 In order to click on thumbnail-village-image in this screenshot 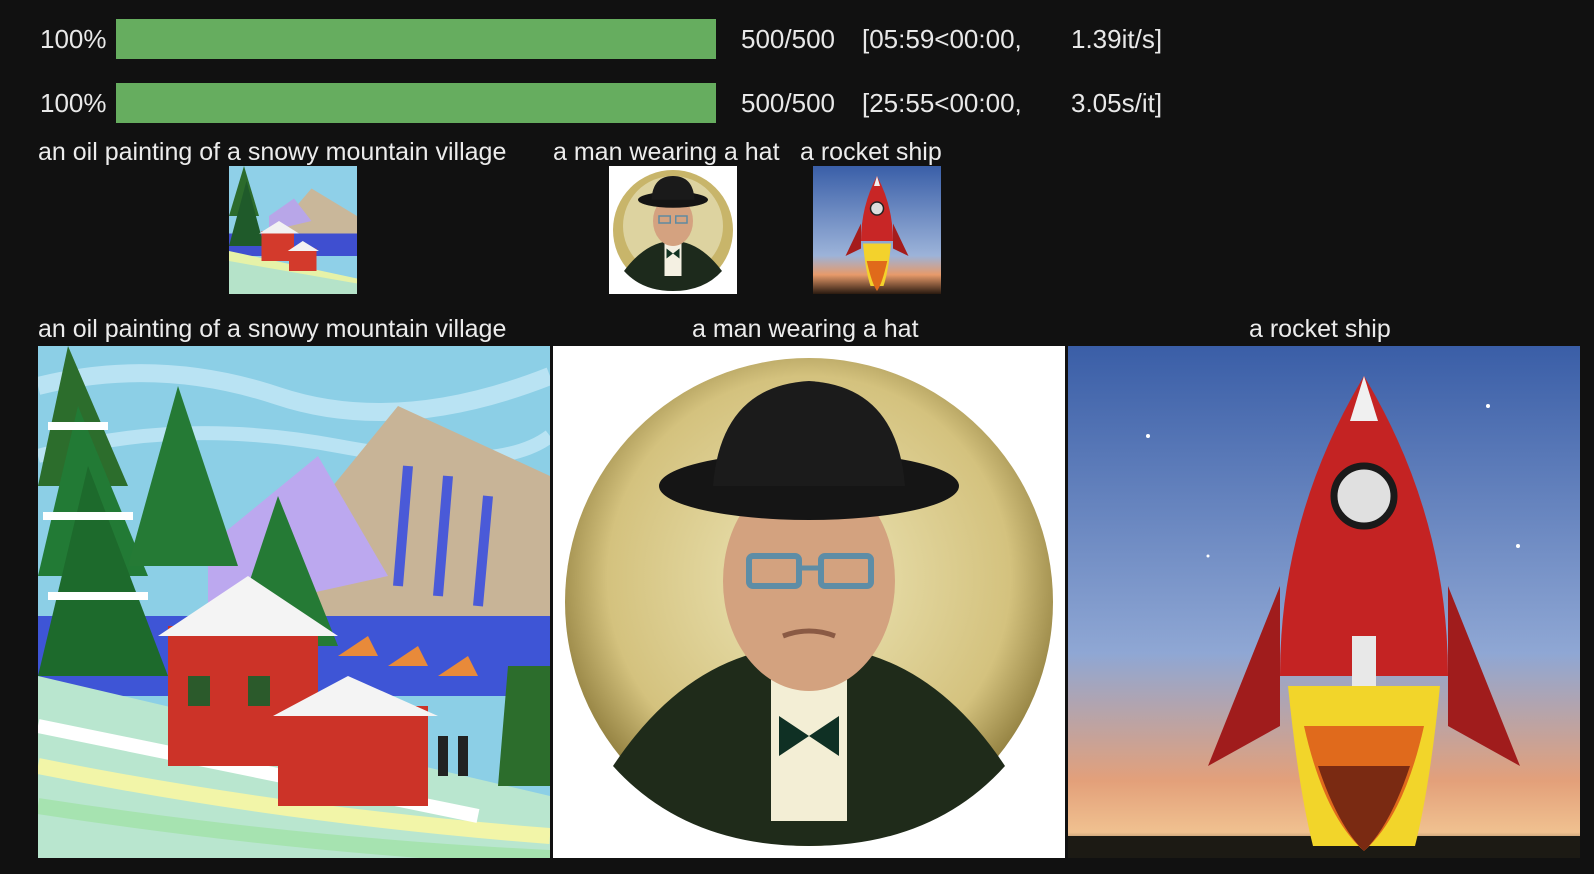, I will do `click(293, 230)`.